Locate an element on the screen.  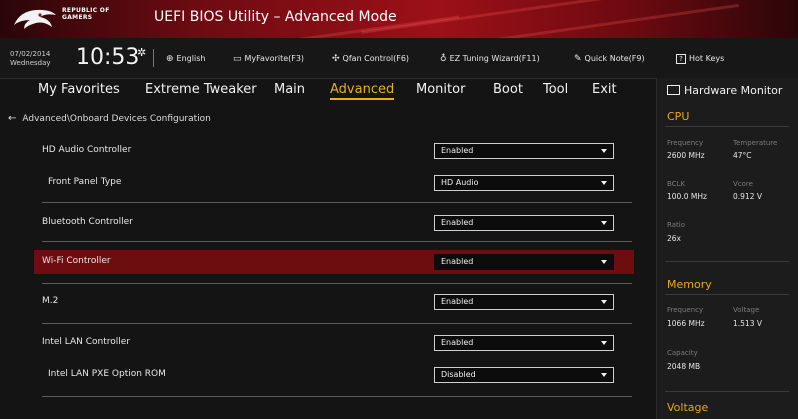
tab-tool: Tool is located at coordinates (555, 89).